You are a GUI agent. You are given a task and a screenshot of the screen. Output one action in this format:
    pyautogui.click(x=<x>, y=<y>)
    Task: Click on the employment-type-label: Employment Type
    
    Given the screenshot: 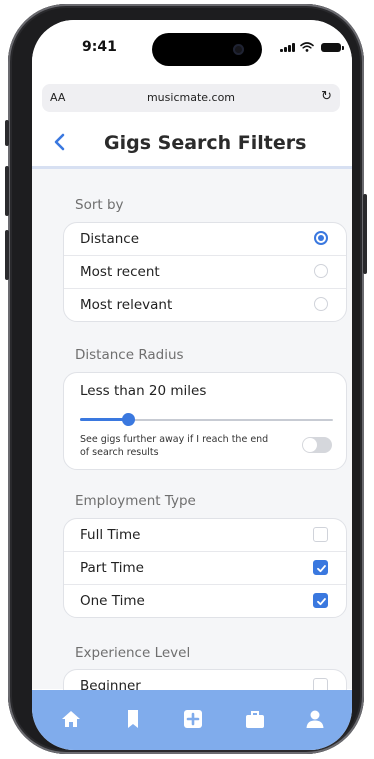 What is the action you would take?
    pyautogui.click(x=135, y=501)
    